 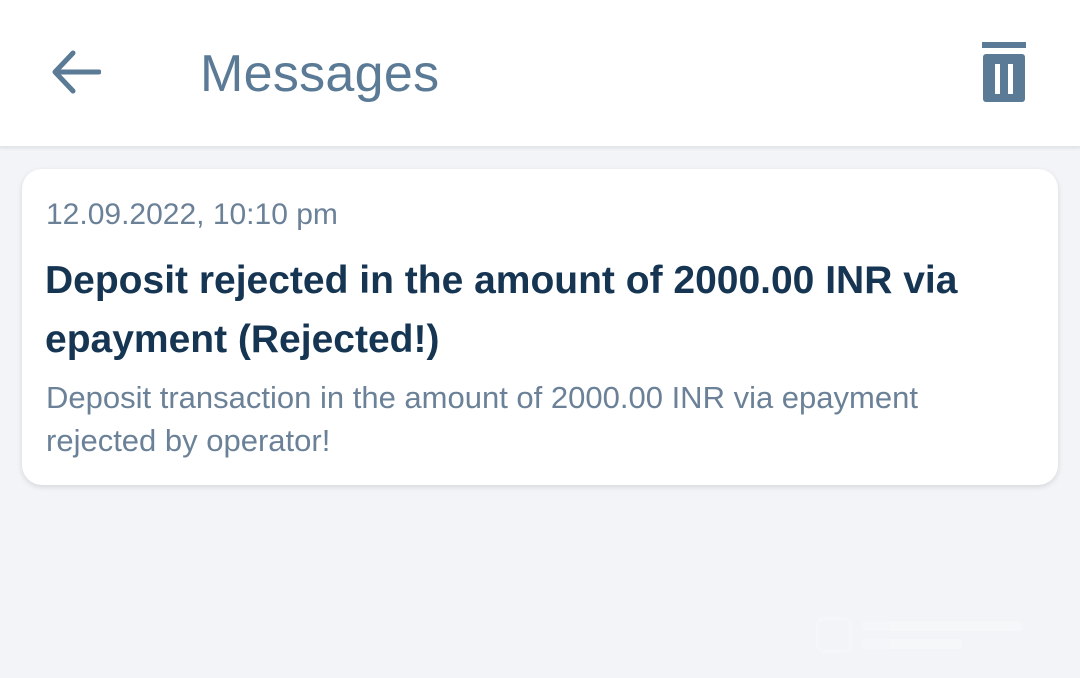 I want to click on watermark-logo-icon, so click(x=834, y=635).